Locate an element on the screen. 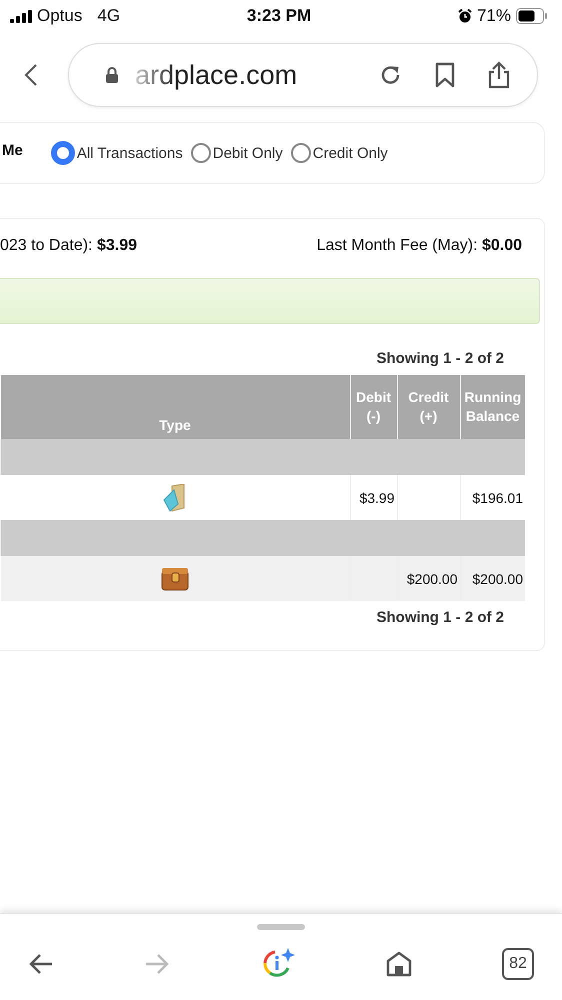 Image resolution: width=562 pixels, height=1000 pixels. carrier-name: Optus is located at coordinates (59, 16).